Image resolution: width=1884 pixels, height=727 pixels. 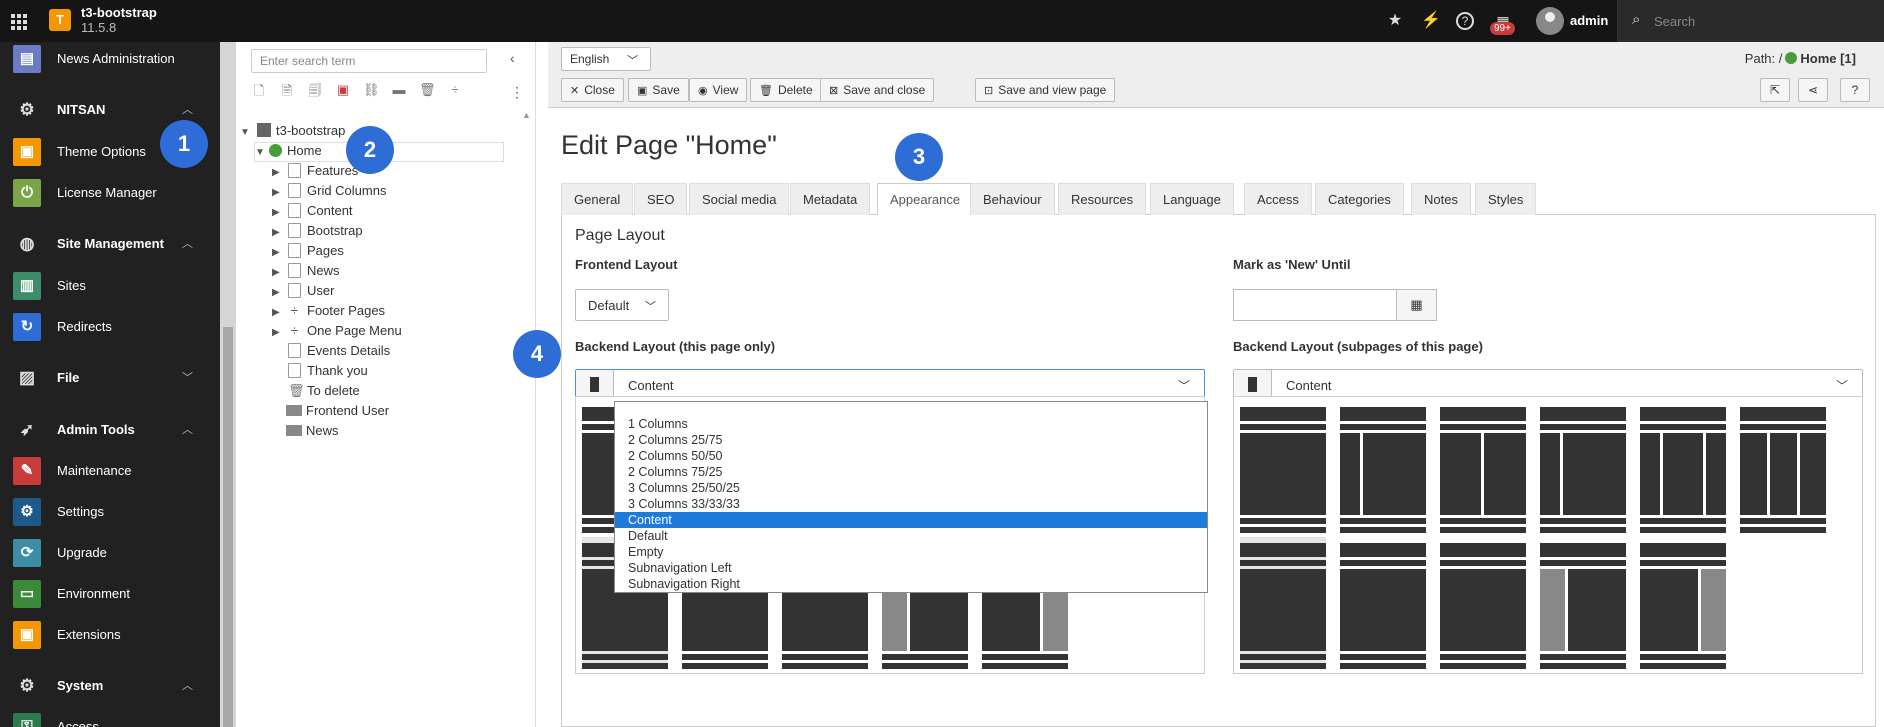 I want to click on sidebar-group-file: ▨ File ﹀, so click(x=110, y=378).